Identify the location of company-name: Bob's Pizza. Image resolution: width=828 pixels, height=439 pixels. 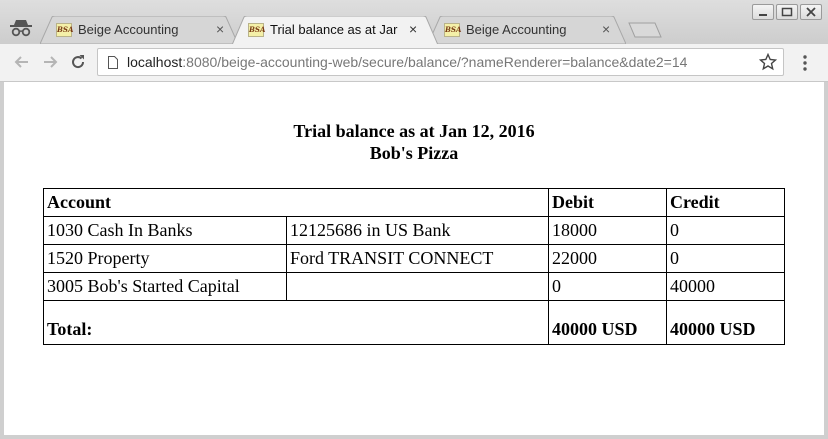
(414, 153).